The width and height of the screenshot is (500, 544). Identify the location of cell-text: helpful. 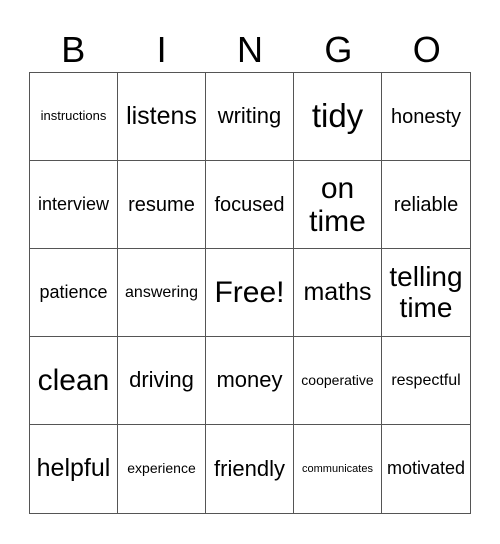
(73, 468).